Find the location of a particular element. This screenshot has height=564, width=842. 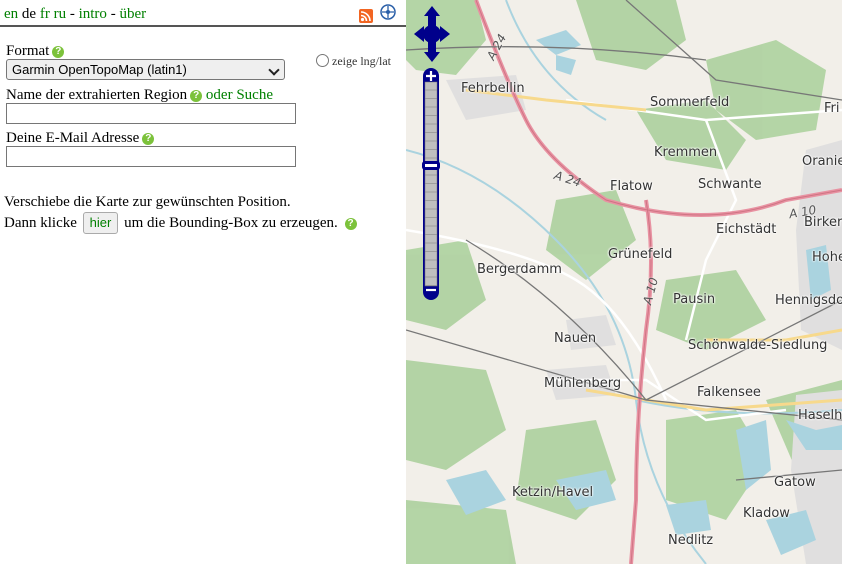

pan-control is located at coordinates (432, 34).